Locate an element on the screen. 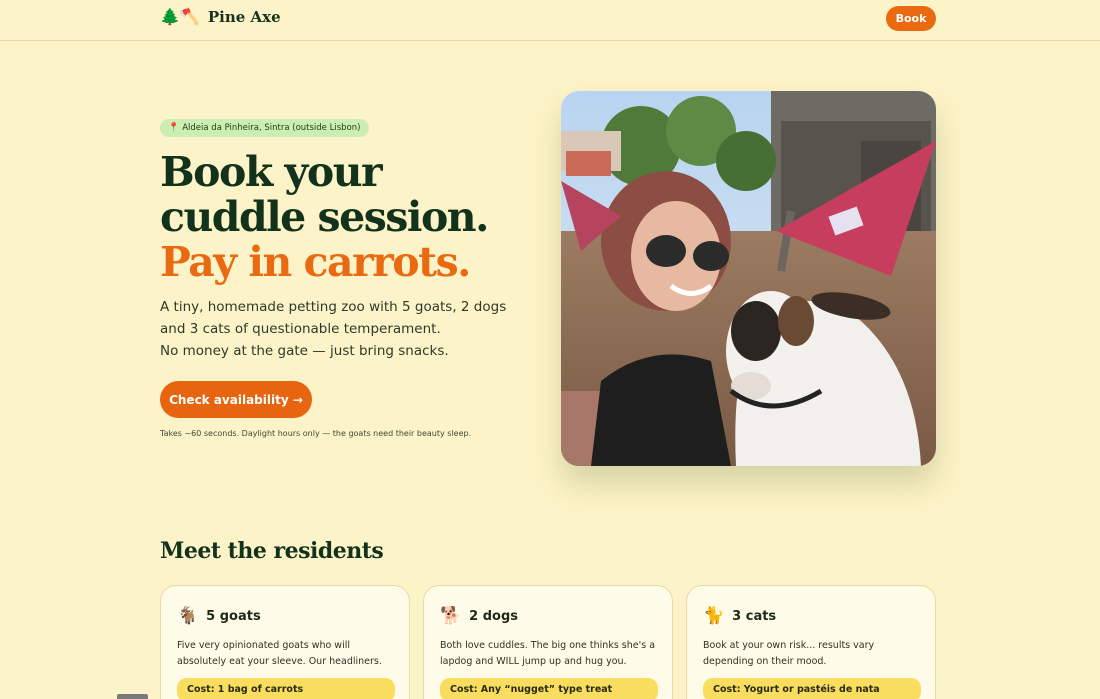  cat-icon: 🐈 is located at coordinates (714, 616).